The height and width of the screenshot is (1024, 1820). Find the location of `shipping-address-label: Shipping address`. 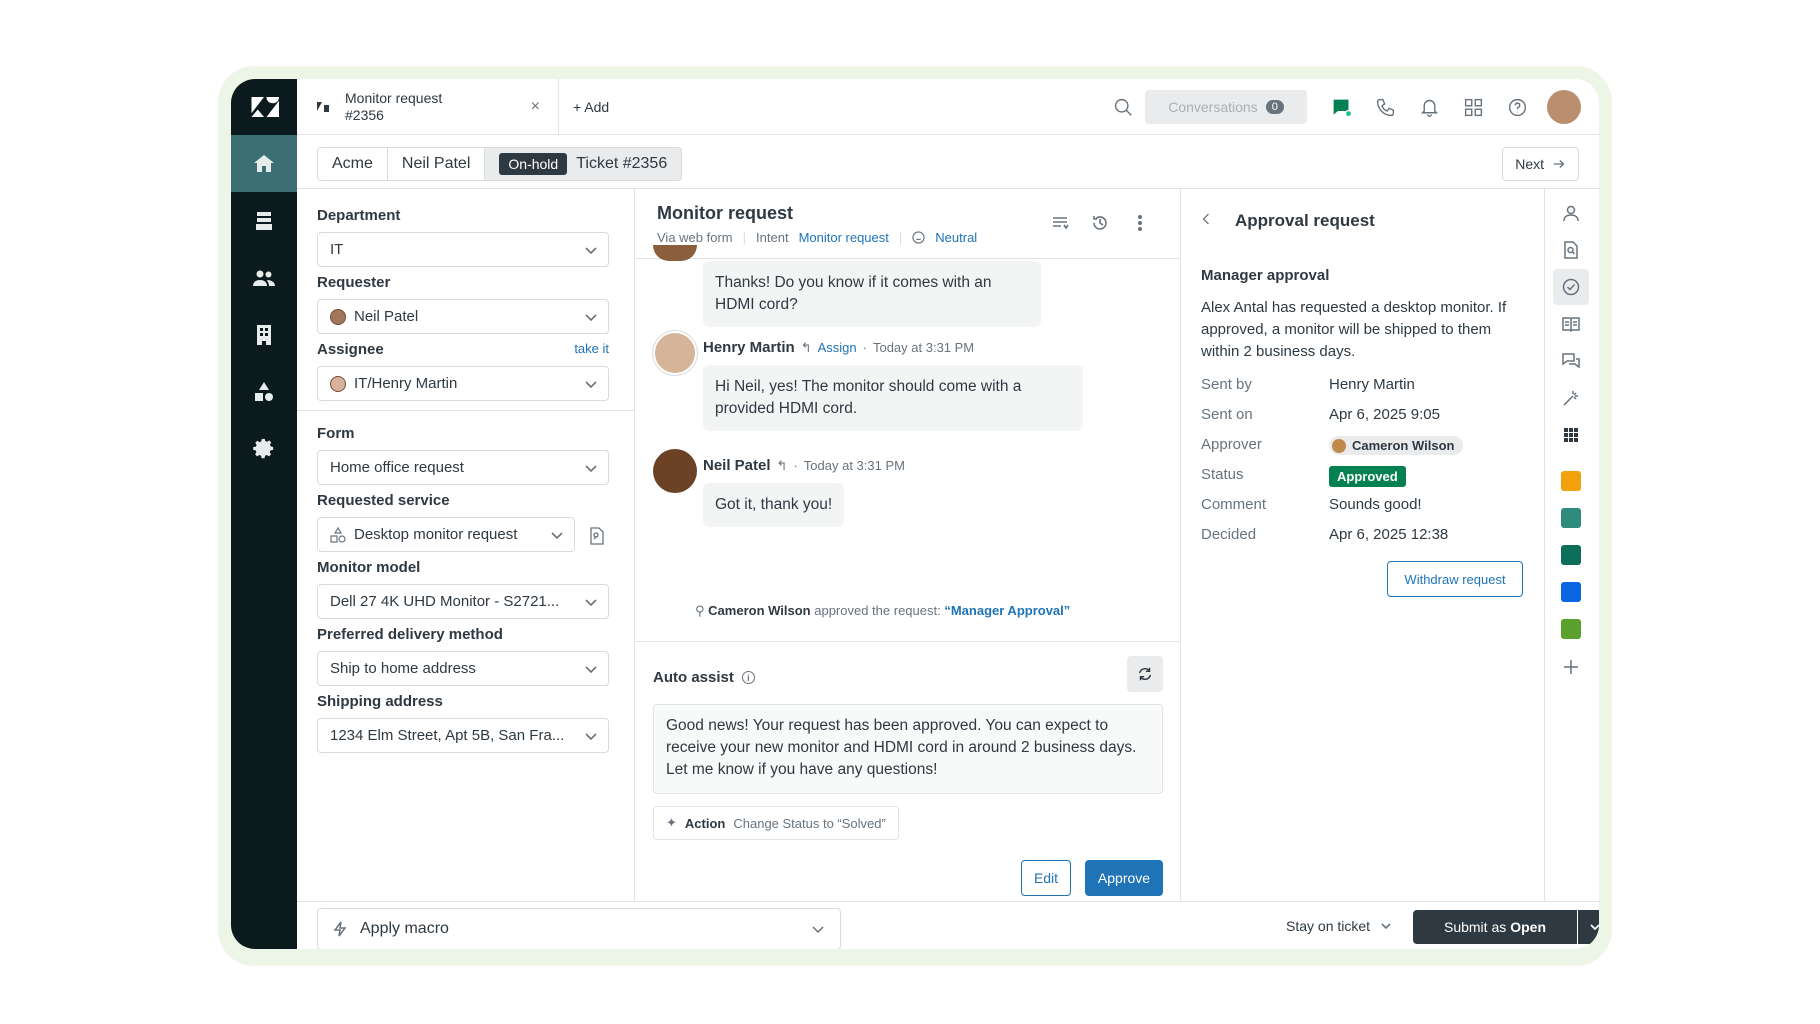

shipping-address-label: Shipping address is located at coordinates (380, 701).